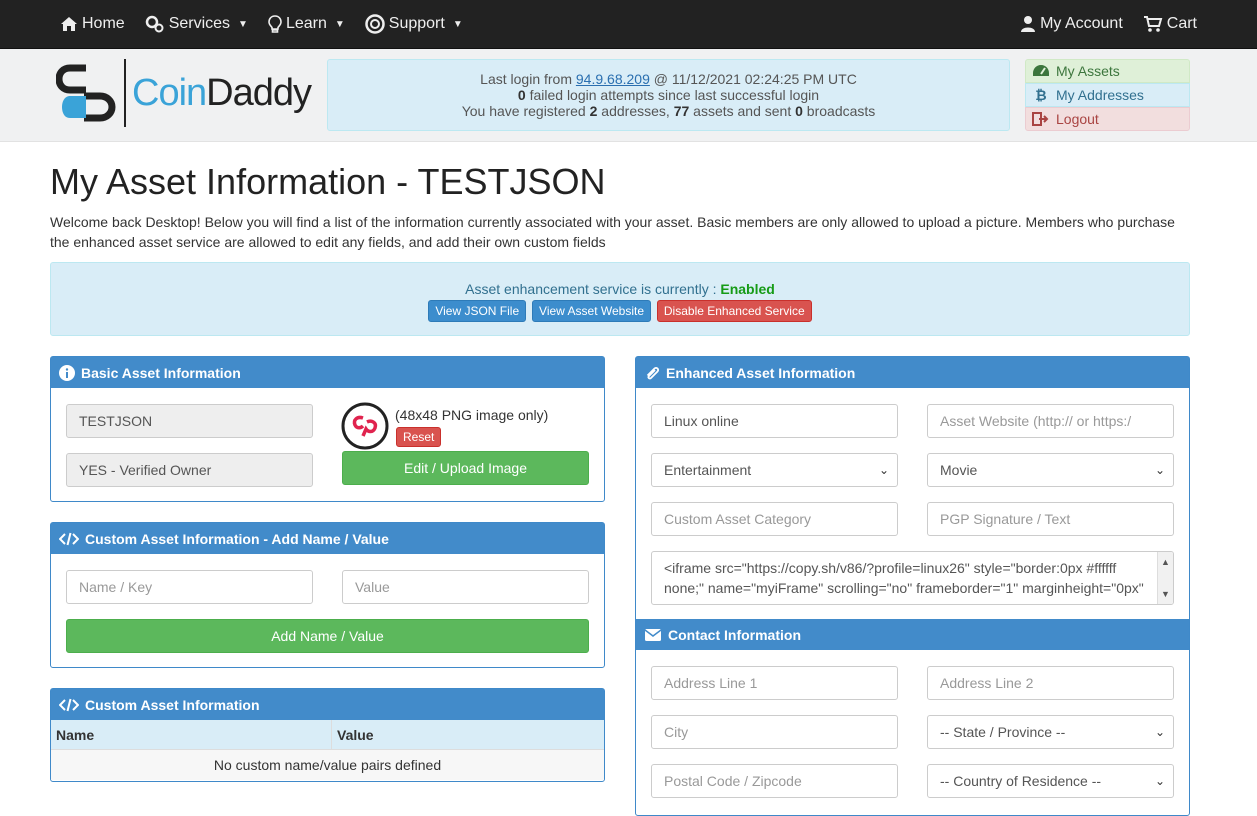 Image resolution: width=1257 pixels, height=816 pixels. I want to click on scroll-up-icon: ▲, so click(1165, 562).